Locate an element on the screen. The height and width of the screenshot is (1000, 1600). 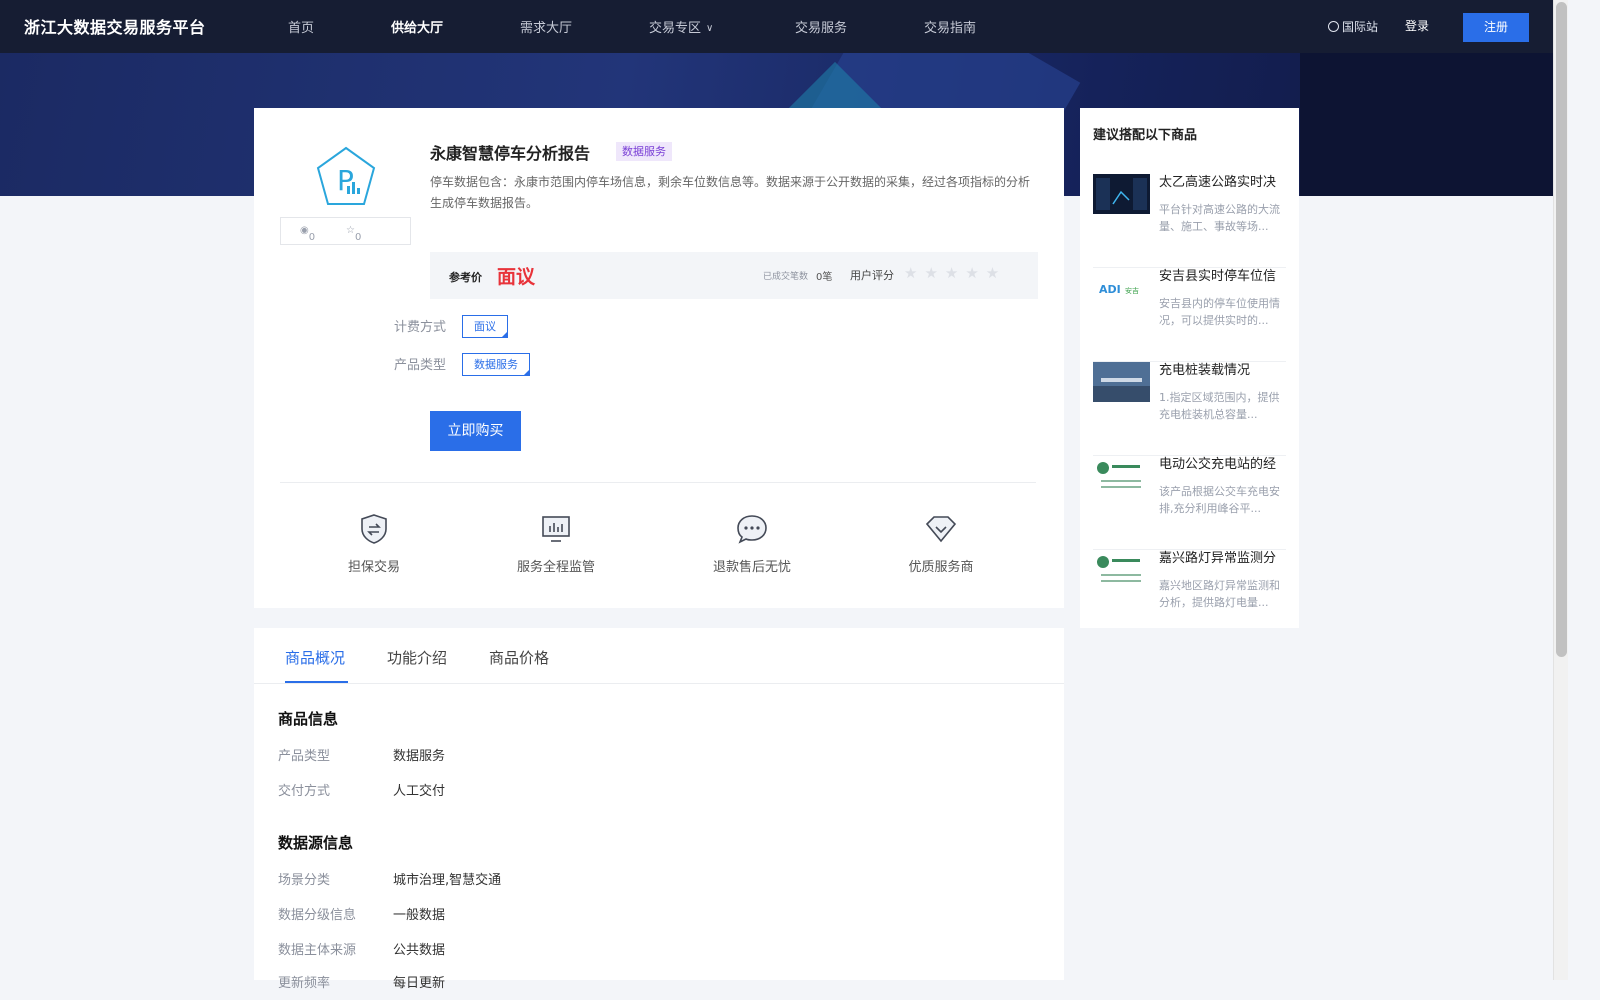
intl-site-link: 国际站 is located at coordinates (1353, 26).